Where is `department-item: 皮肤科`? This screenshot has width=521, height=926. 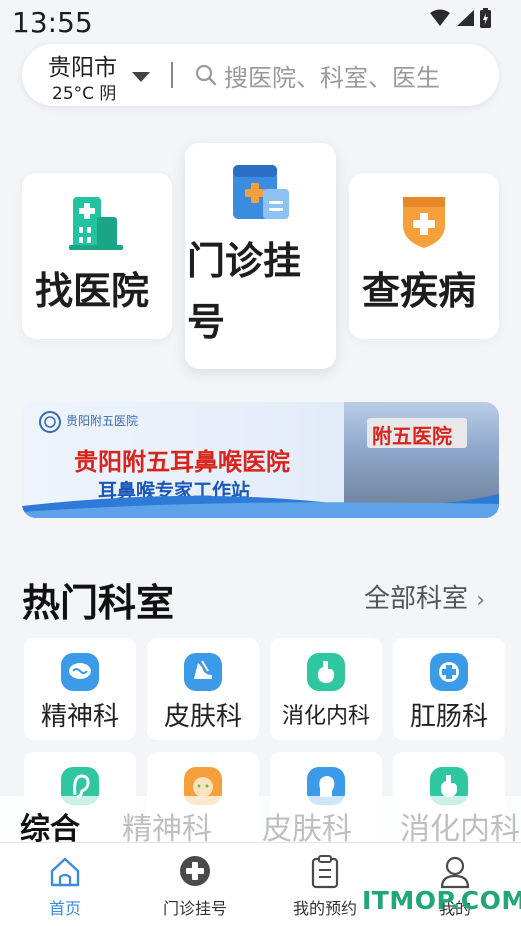 department-item: 皮肤科 is located at coordinates (203, 689).